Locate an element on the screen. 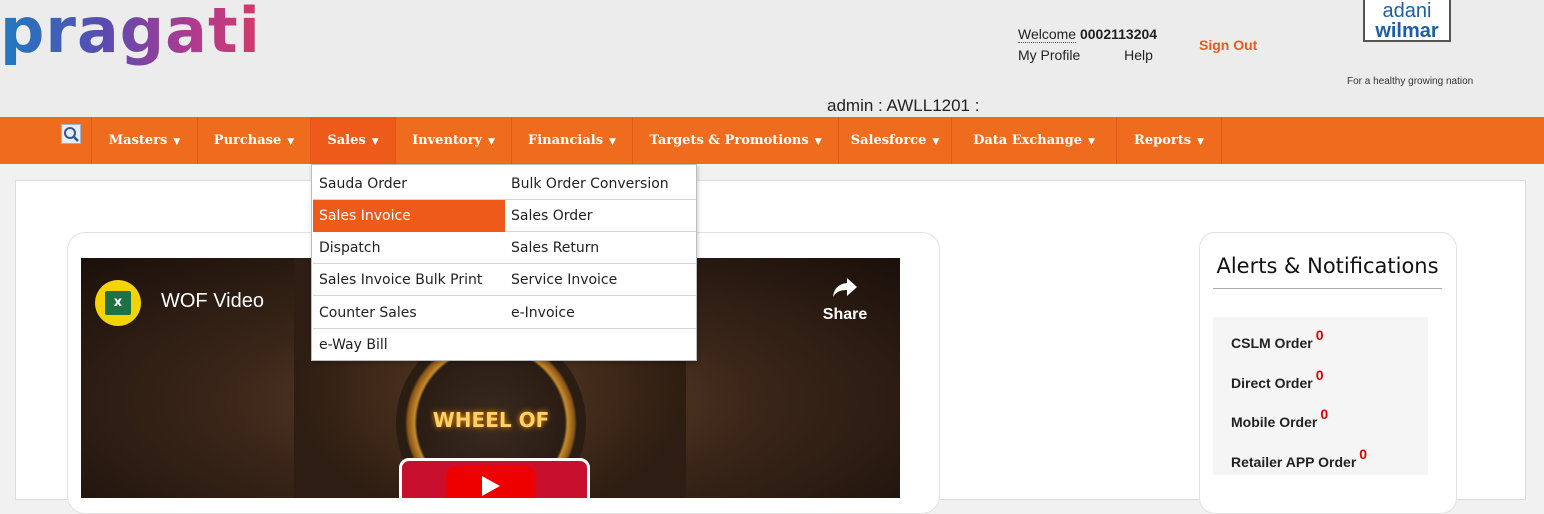 The height and width of the screenshot is (514, 1544). nav-data-exchange: Data Exchange ▼ is located at coordinates (1034, 140).